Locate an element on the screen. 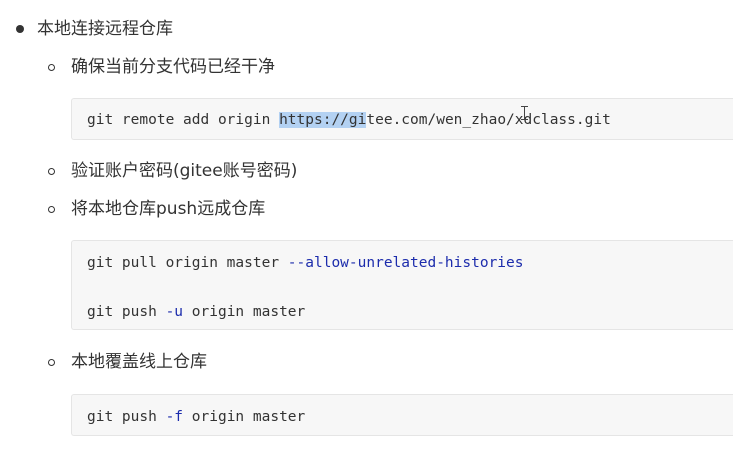 The width and height of the screenshot is (733, 460). code-flag: -f is located at coordinates (174, 417).